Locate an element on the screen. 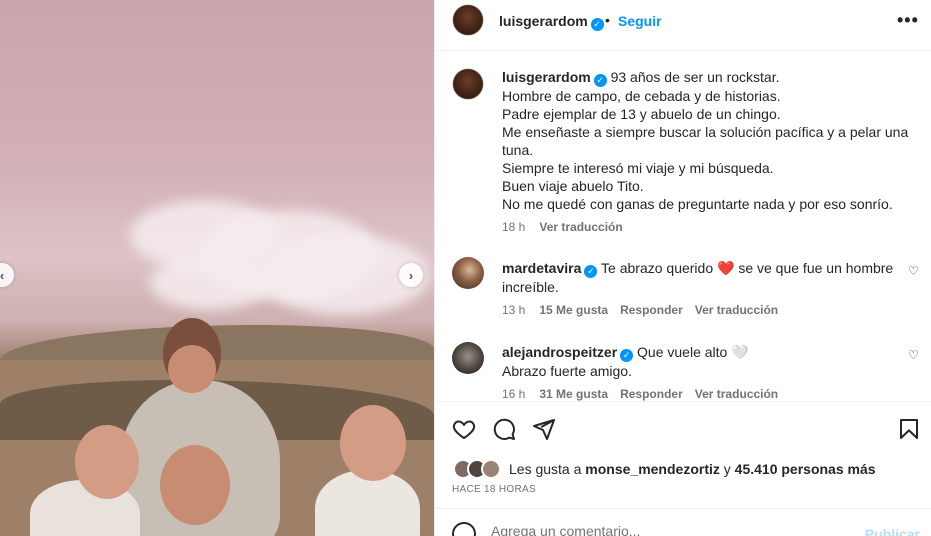 This screenshot has width=931, height=536. caption-line: tuna. is located at coordinates (518, 150).